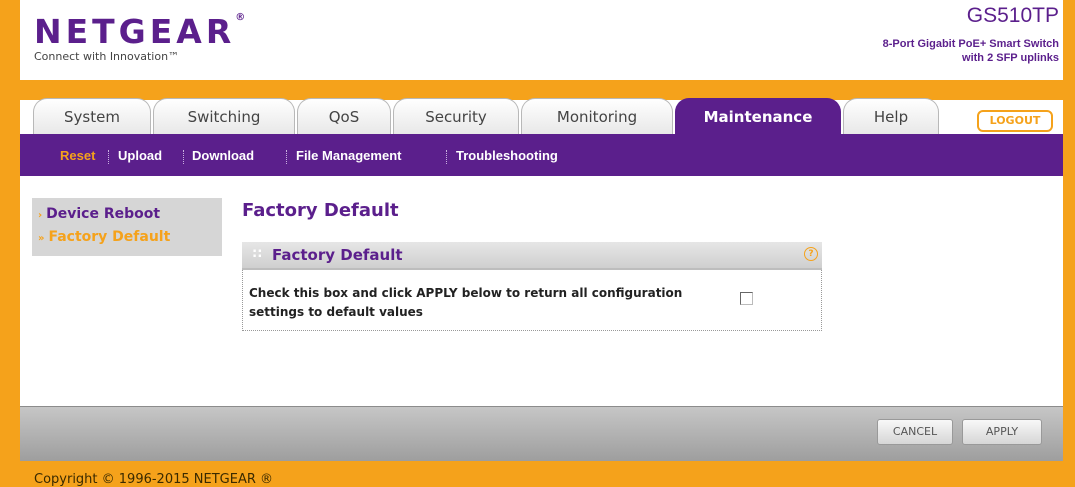 This screenshot has height=487, width=1075. I want to click on subnav-reset: Reset, so click(77, 155).